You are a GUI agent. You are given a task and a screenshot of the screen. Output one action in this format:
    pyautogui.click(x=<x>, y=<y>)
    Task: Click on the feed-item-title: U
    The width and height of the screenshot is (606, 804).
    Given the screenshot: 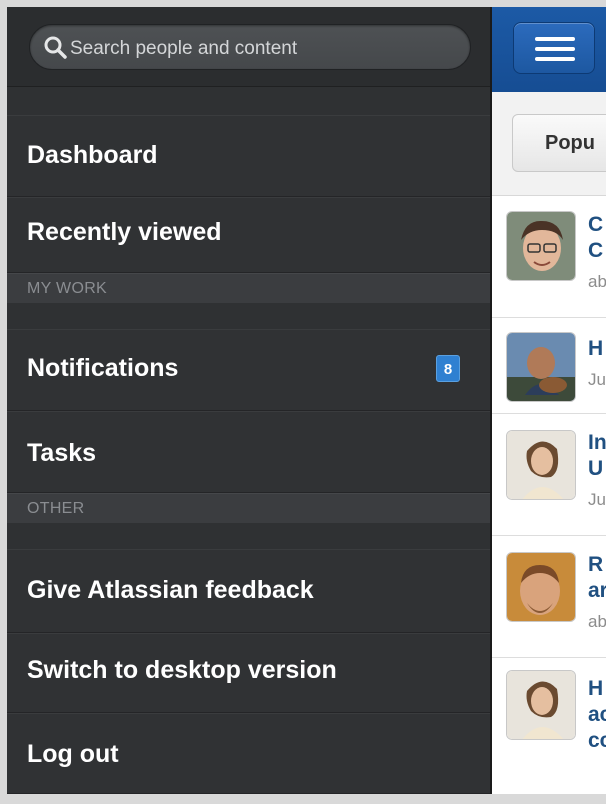 What is the action you would take?
    pyautogui.click(x=596, y=468)
    